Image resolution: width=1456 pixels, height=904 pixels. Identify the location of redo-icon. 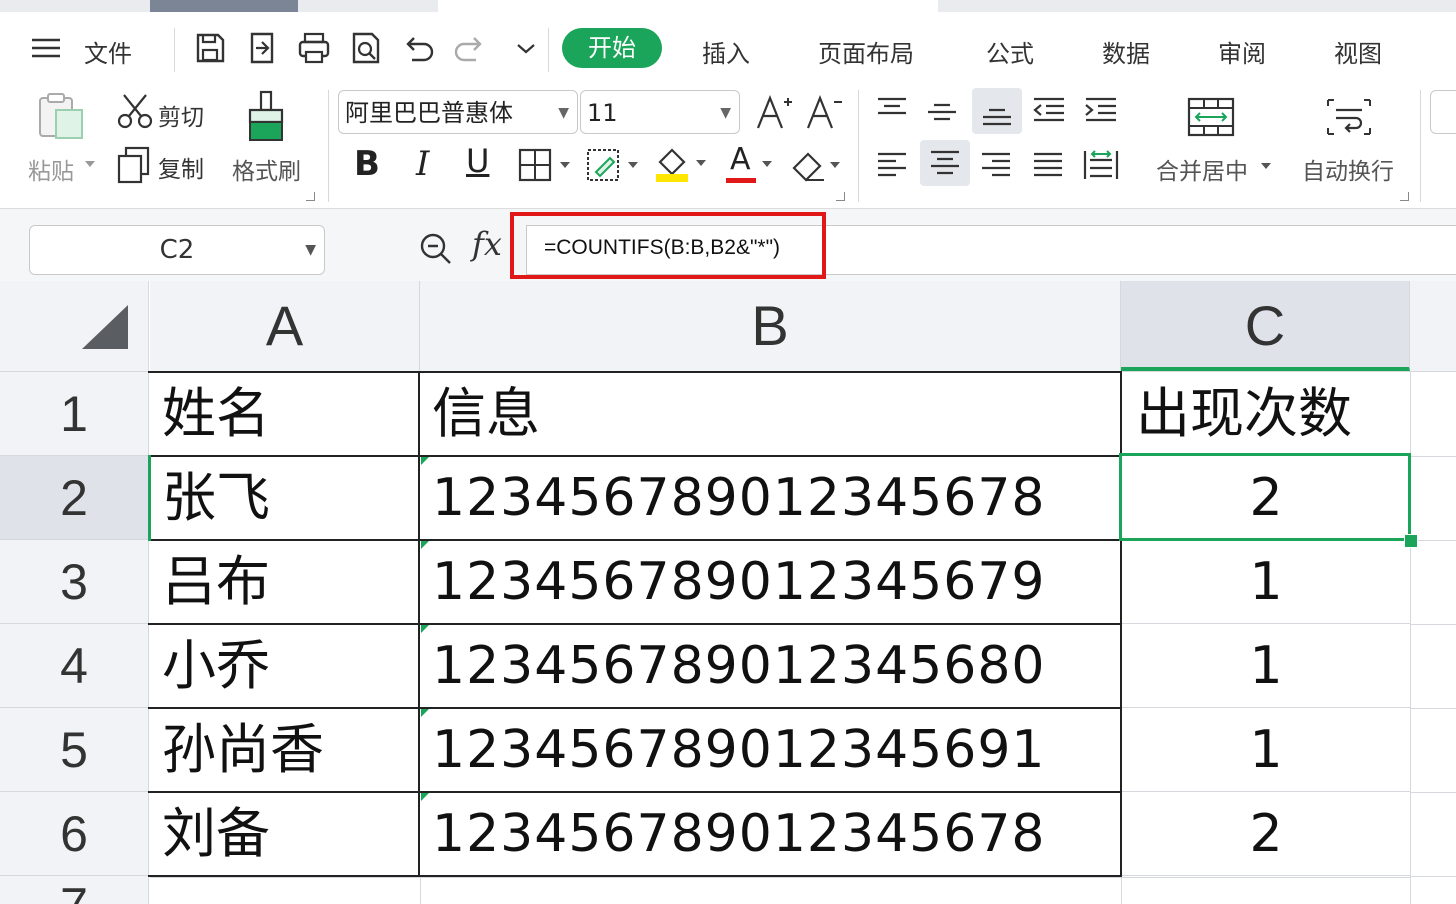
(470, 48).